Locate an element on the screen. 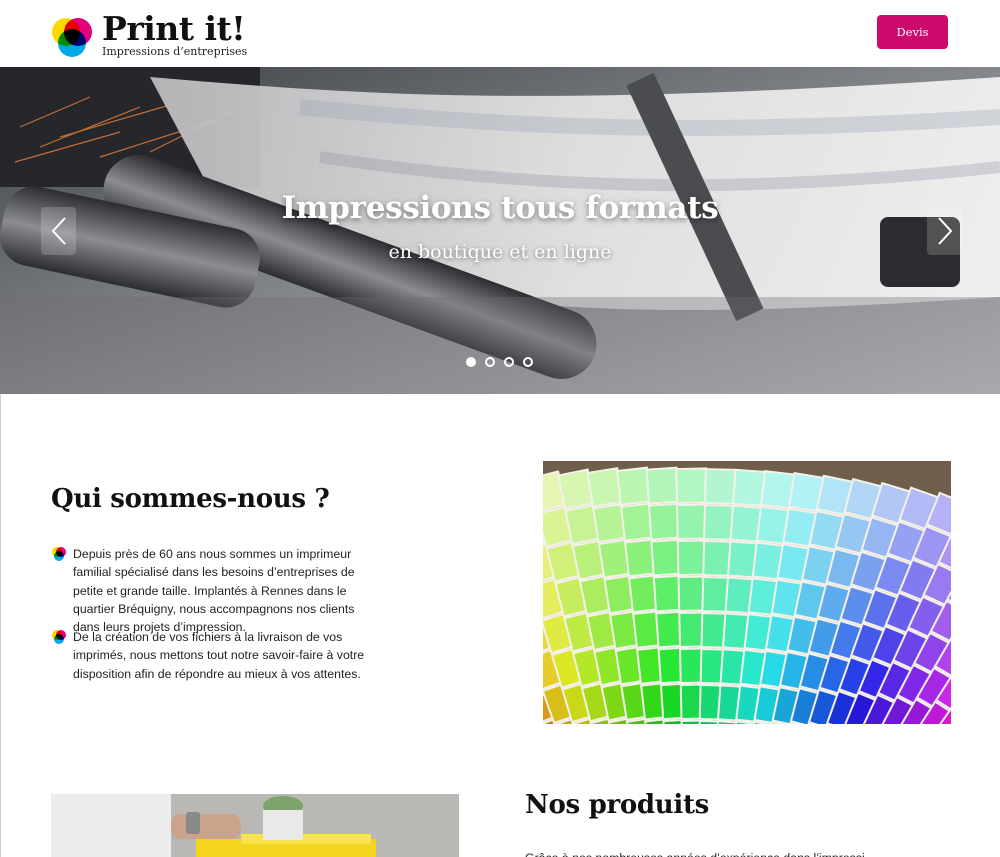 This screenshot has width=1000, height=857. carousel-indicators is located at coordinates (499, 362).